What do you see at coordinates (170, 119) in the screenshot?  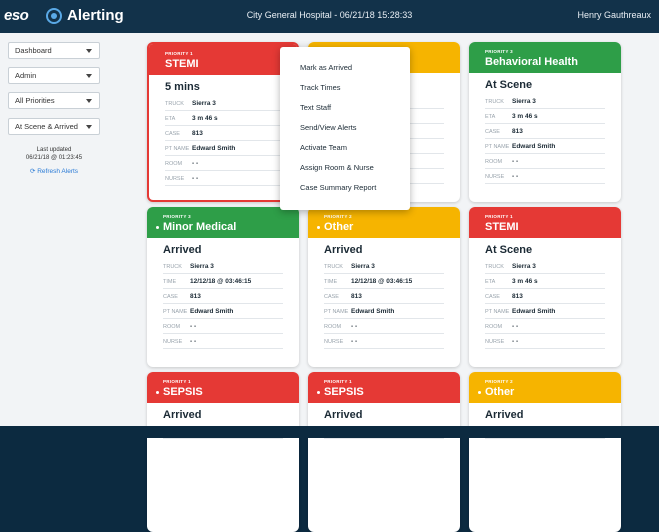 I see `card-field-label: ETA` at bounding box center [170, 119].